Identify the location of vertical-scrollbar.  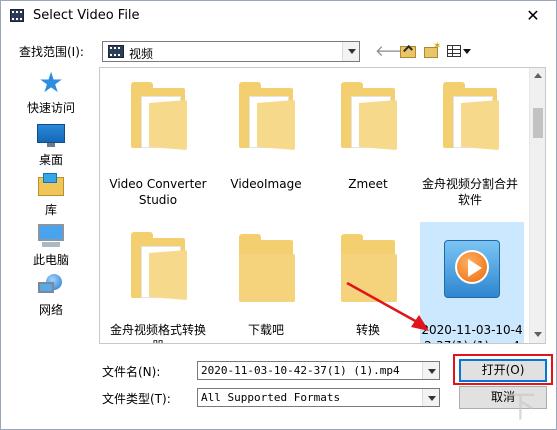
(537, 205).